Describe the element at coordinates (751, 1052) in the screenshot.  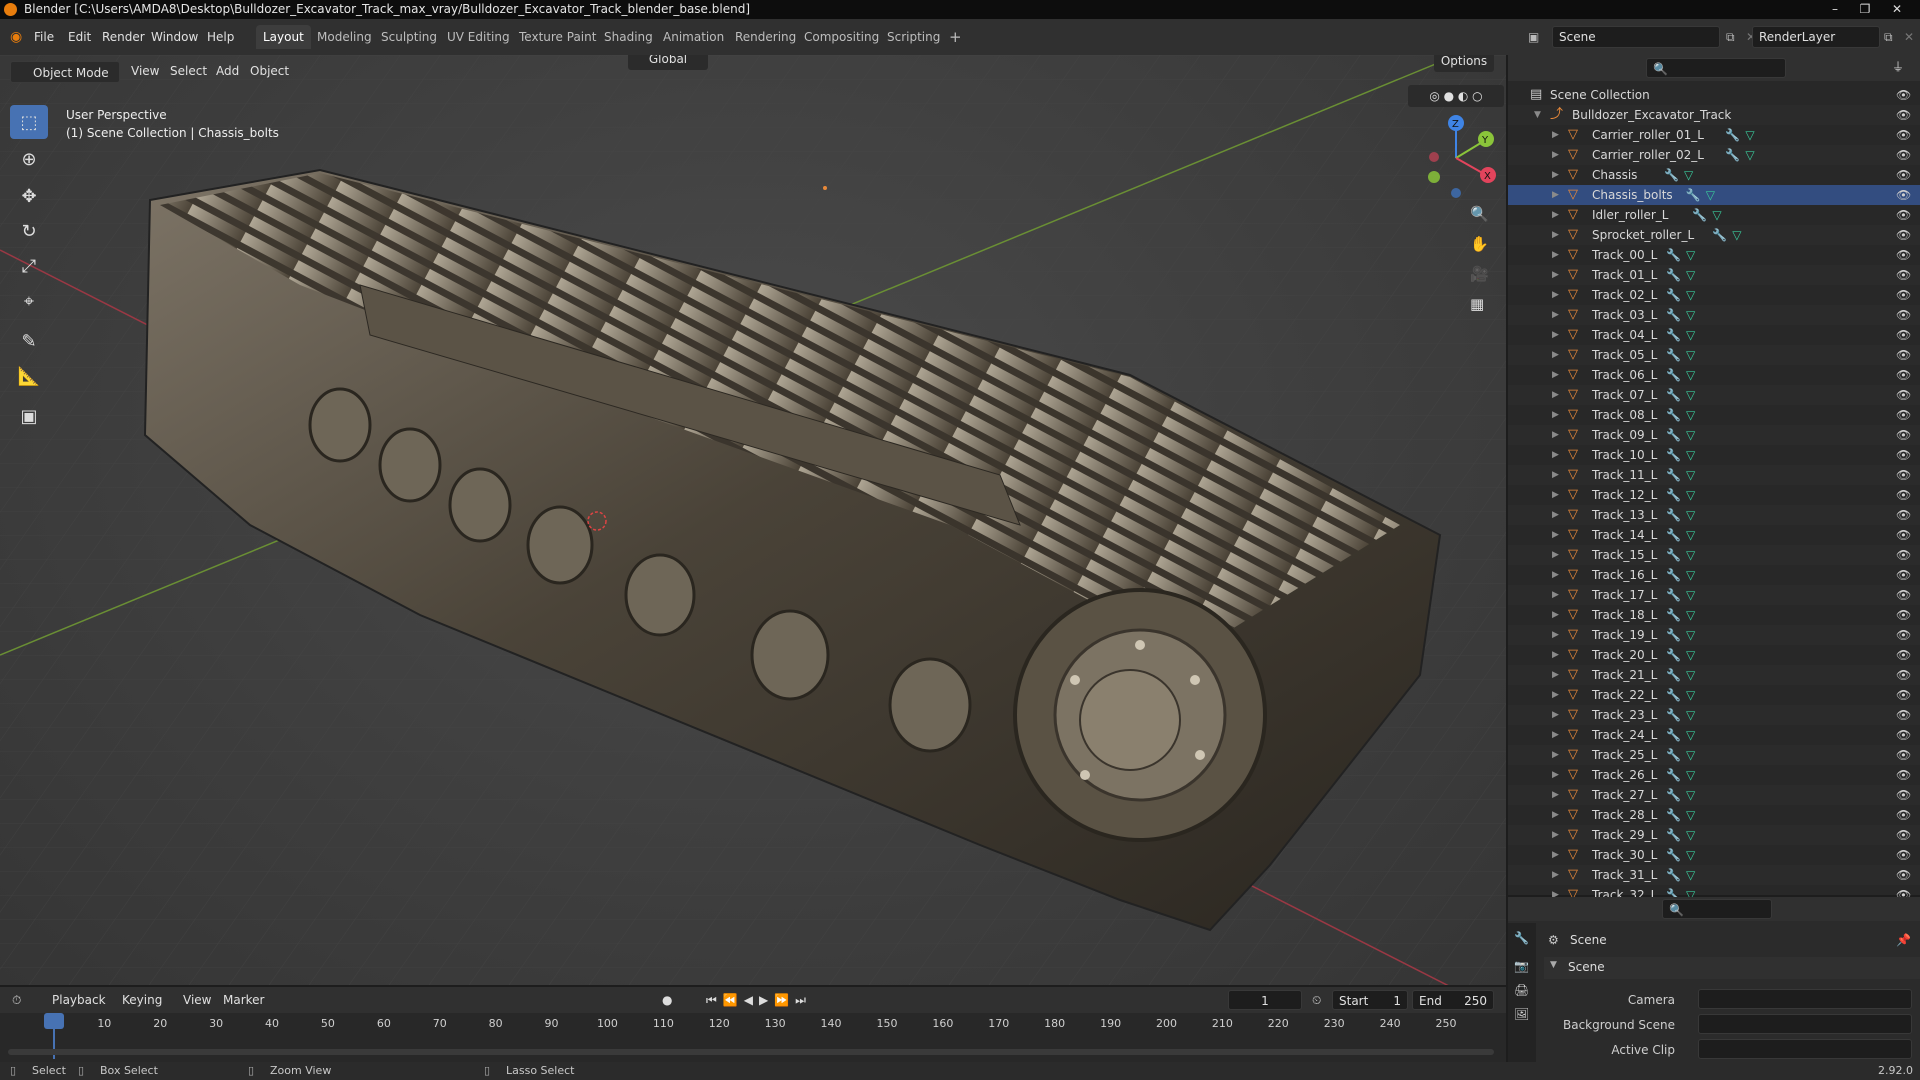
I see `timeline-scrollbar` at that location.